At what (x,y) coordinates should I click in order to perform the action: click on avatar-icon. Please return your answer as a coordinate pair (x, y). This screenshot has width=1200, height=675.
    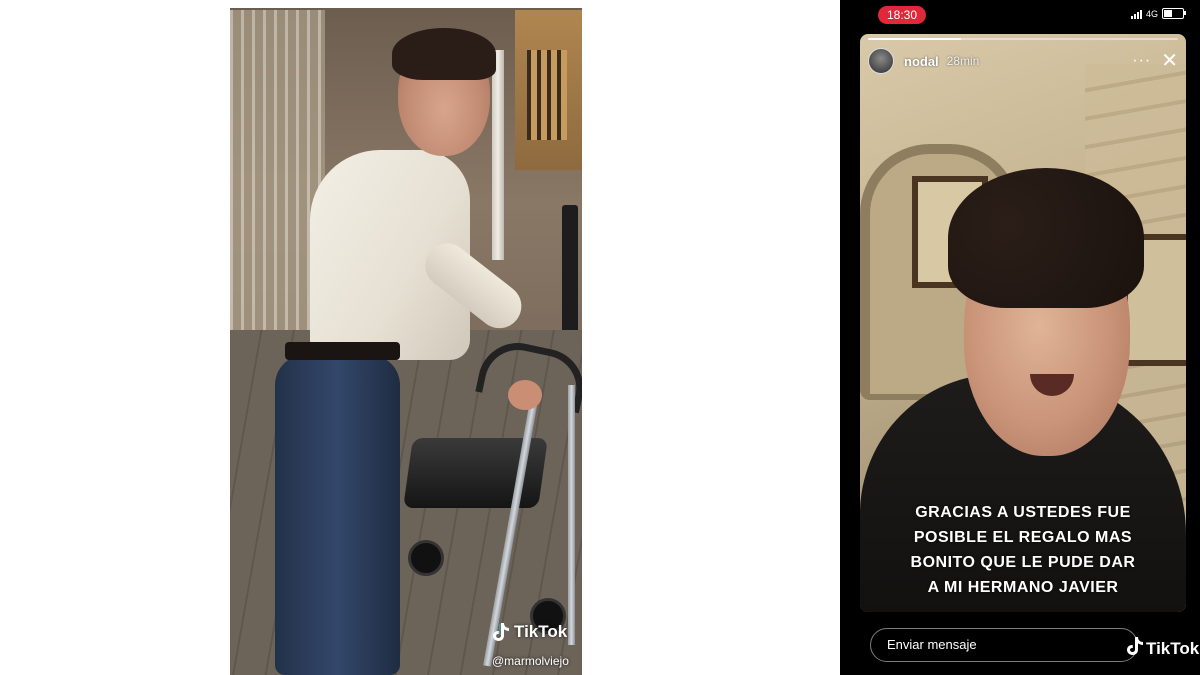
    Looking at the image, I should click on (881, 61).